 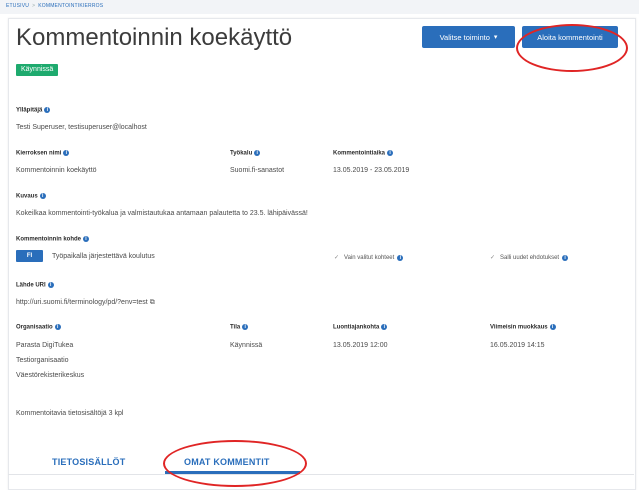 I want to click on period-label: Kommentointiaika i, so click(x=363, y=153).